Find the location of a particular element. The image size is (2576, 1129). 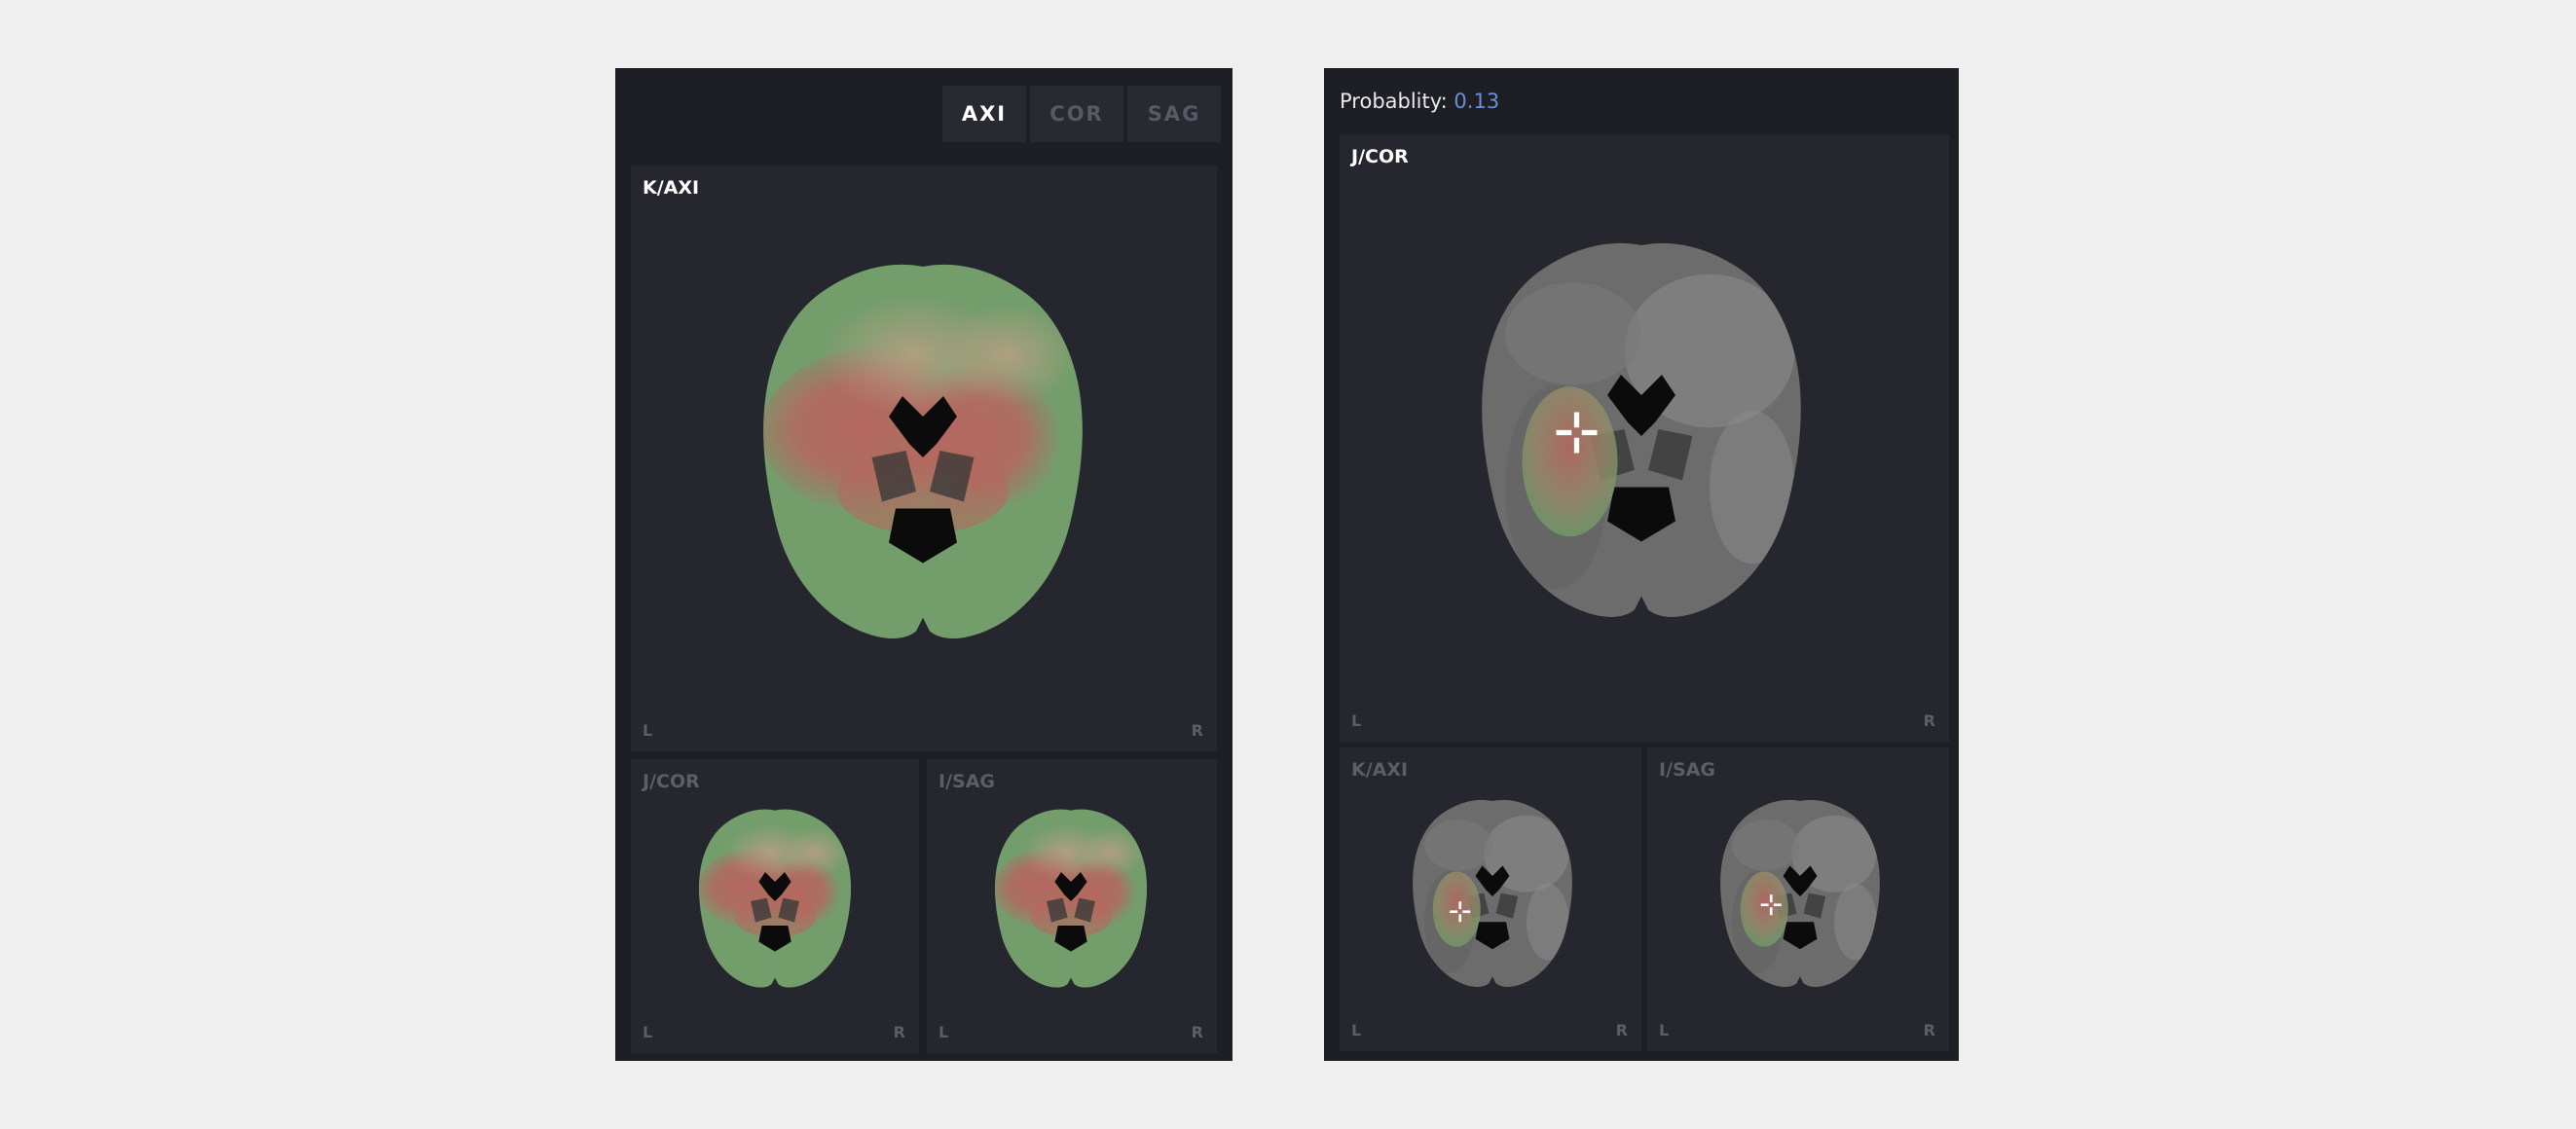

probability-label: Probablity: is located at coordinates (1394, 101).